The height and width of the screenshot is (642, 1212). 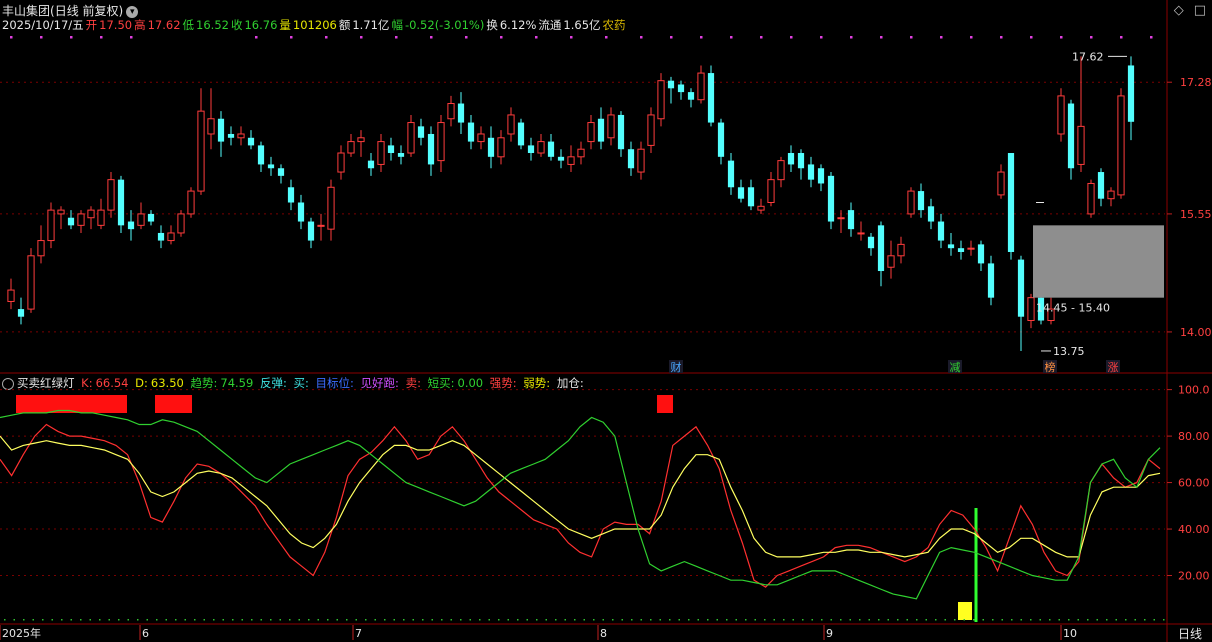 I want to click on low-marker-label: 13.75, so click(x=1069, y=351).